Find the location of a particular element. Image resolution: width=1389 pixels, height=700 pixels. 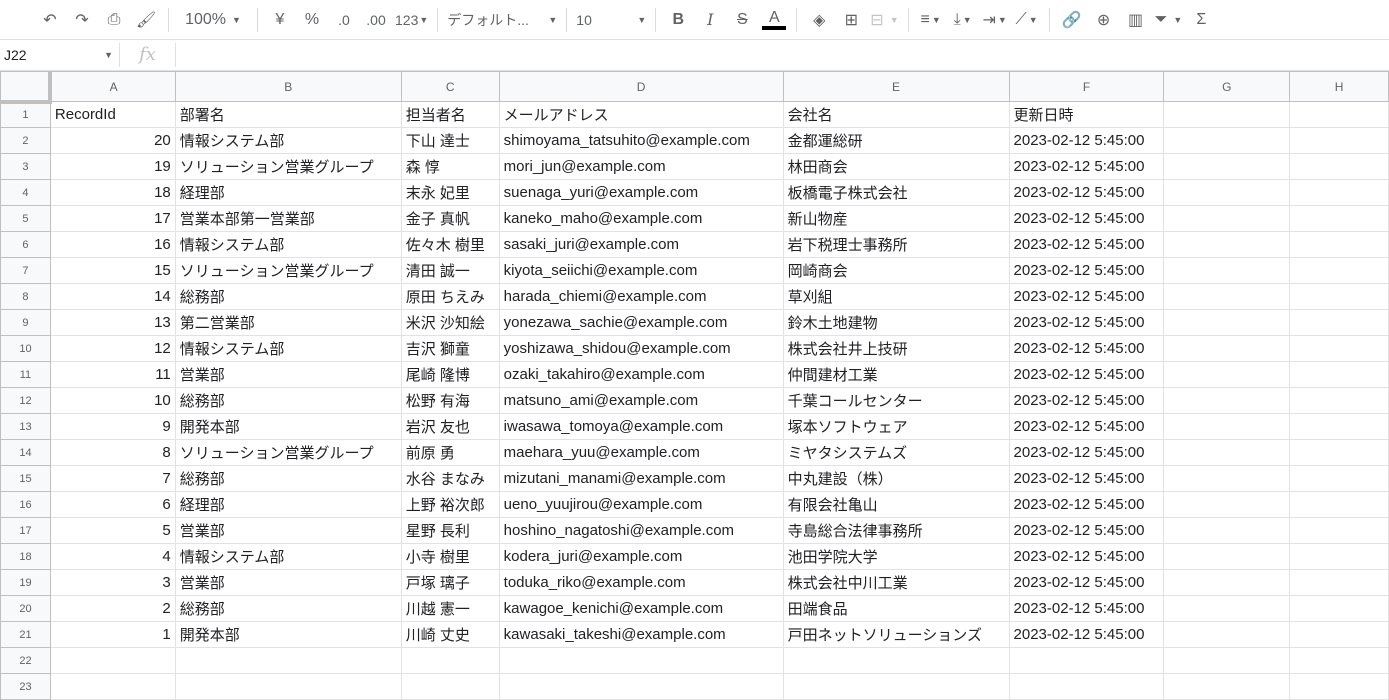

column-header-a: A is located at coordinates (112, 86).